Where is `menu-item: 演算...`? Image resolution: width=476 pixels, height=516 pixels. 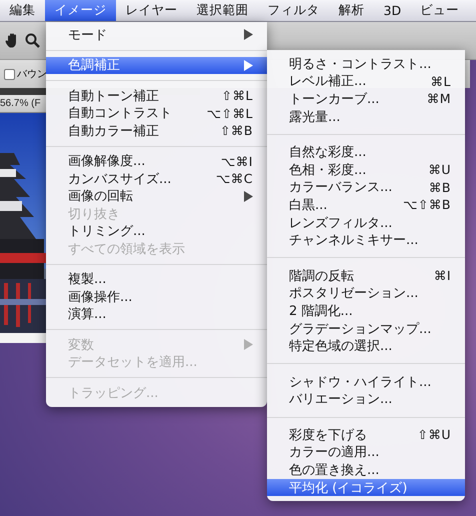
menu-item: 演算... is located at coordinates (156, 314).